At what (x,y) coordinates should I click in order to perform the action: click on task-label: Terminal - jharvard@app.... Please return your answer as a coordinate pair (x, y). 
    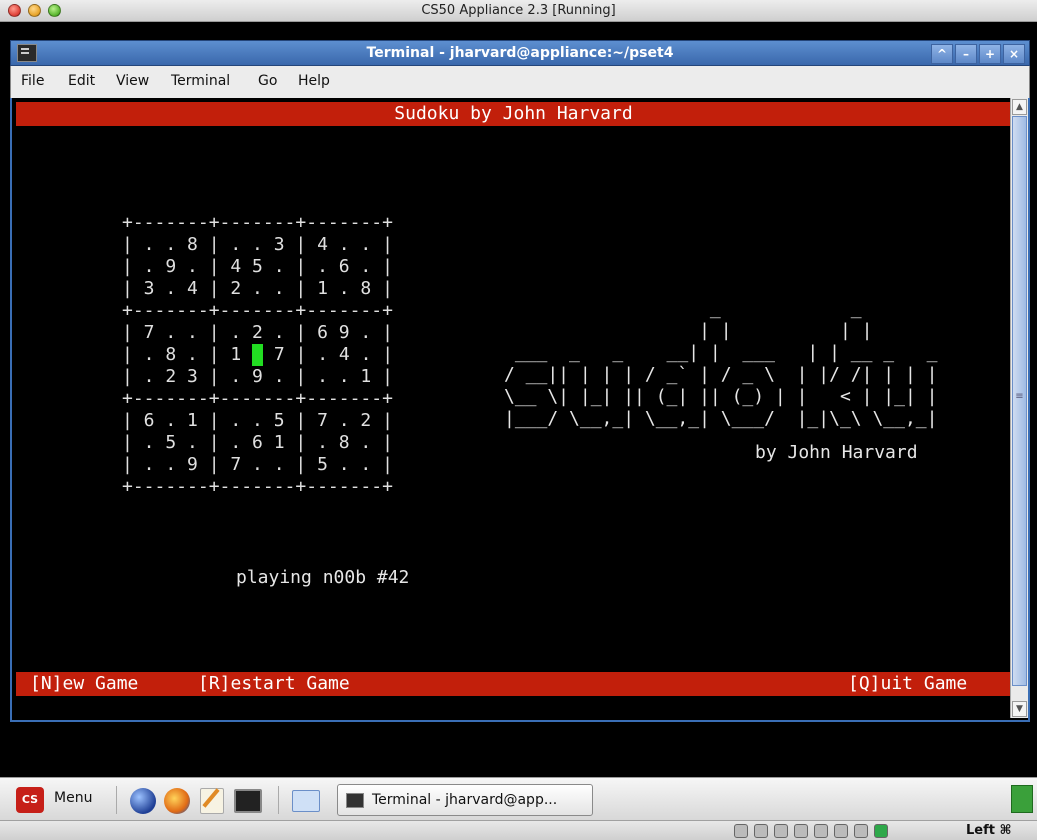
    Looking at the image, I should click on (465, 800).